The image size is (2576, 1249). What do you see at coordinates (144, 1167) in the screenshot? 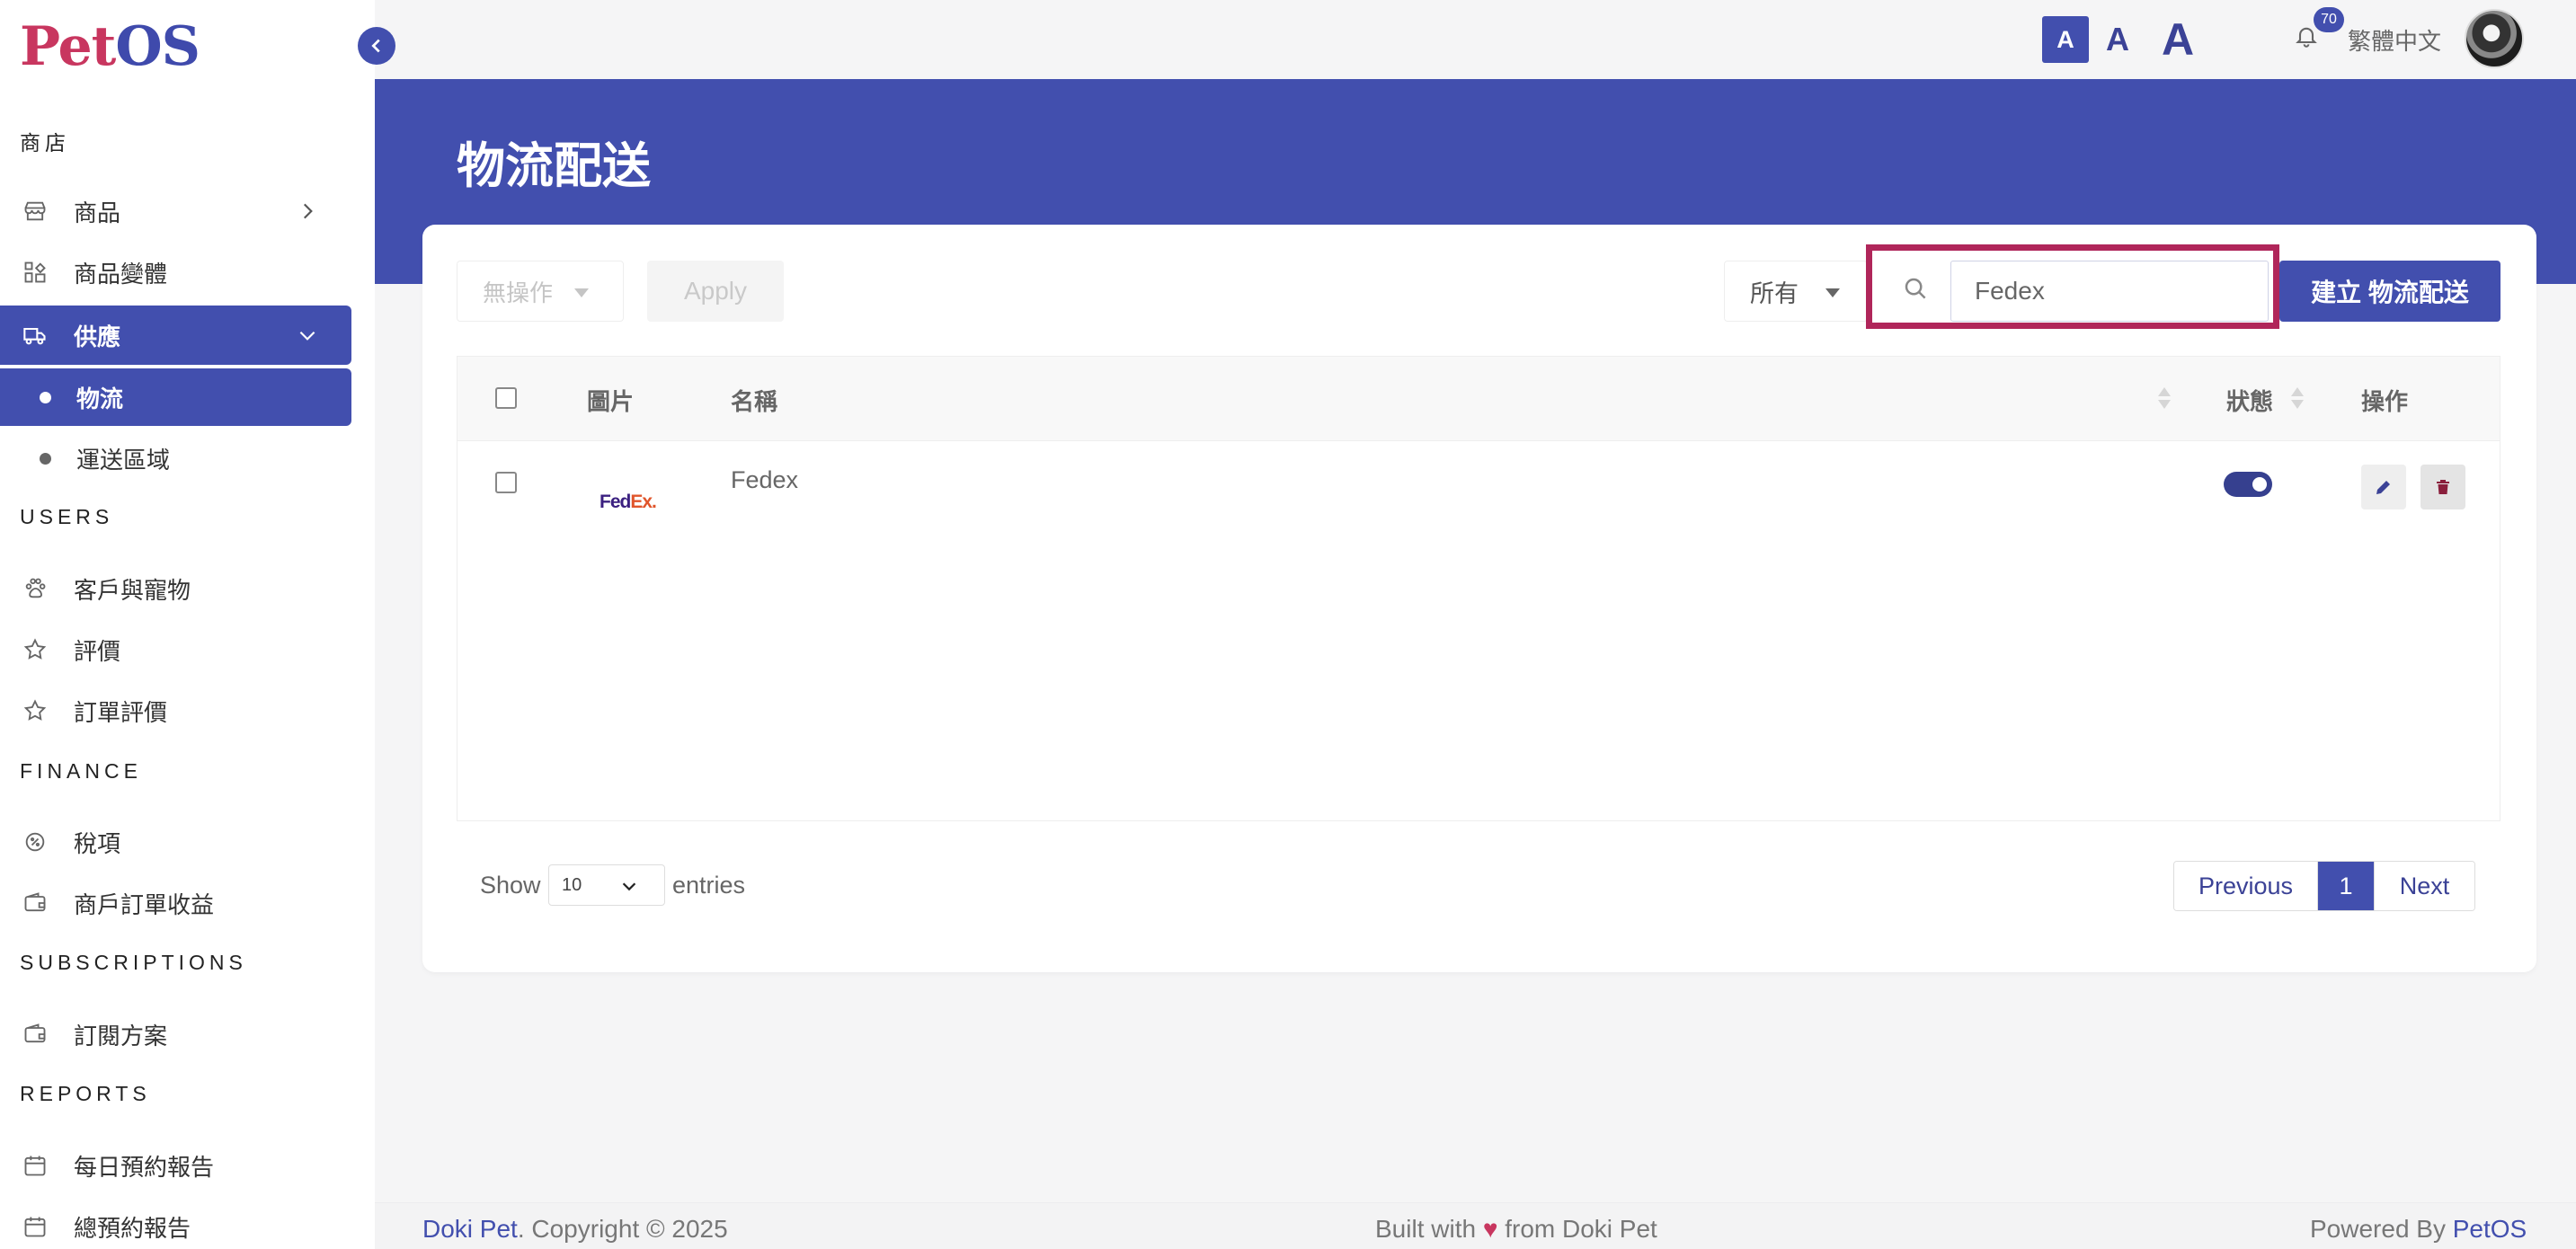
I see `sidebar-item-label: 每日預約報告` at bounding box center [144, 1167].